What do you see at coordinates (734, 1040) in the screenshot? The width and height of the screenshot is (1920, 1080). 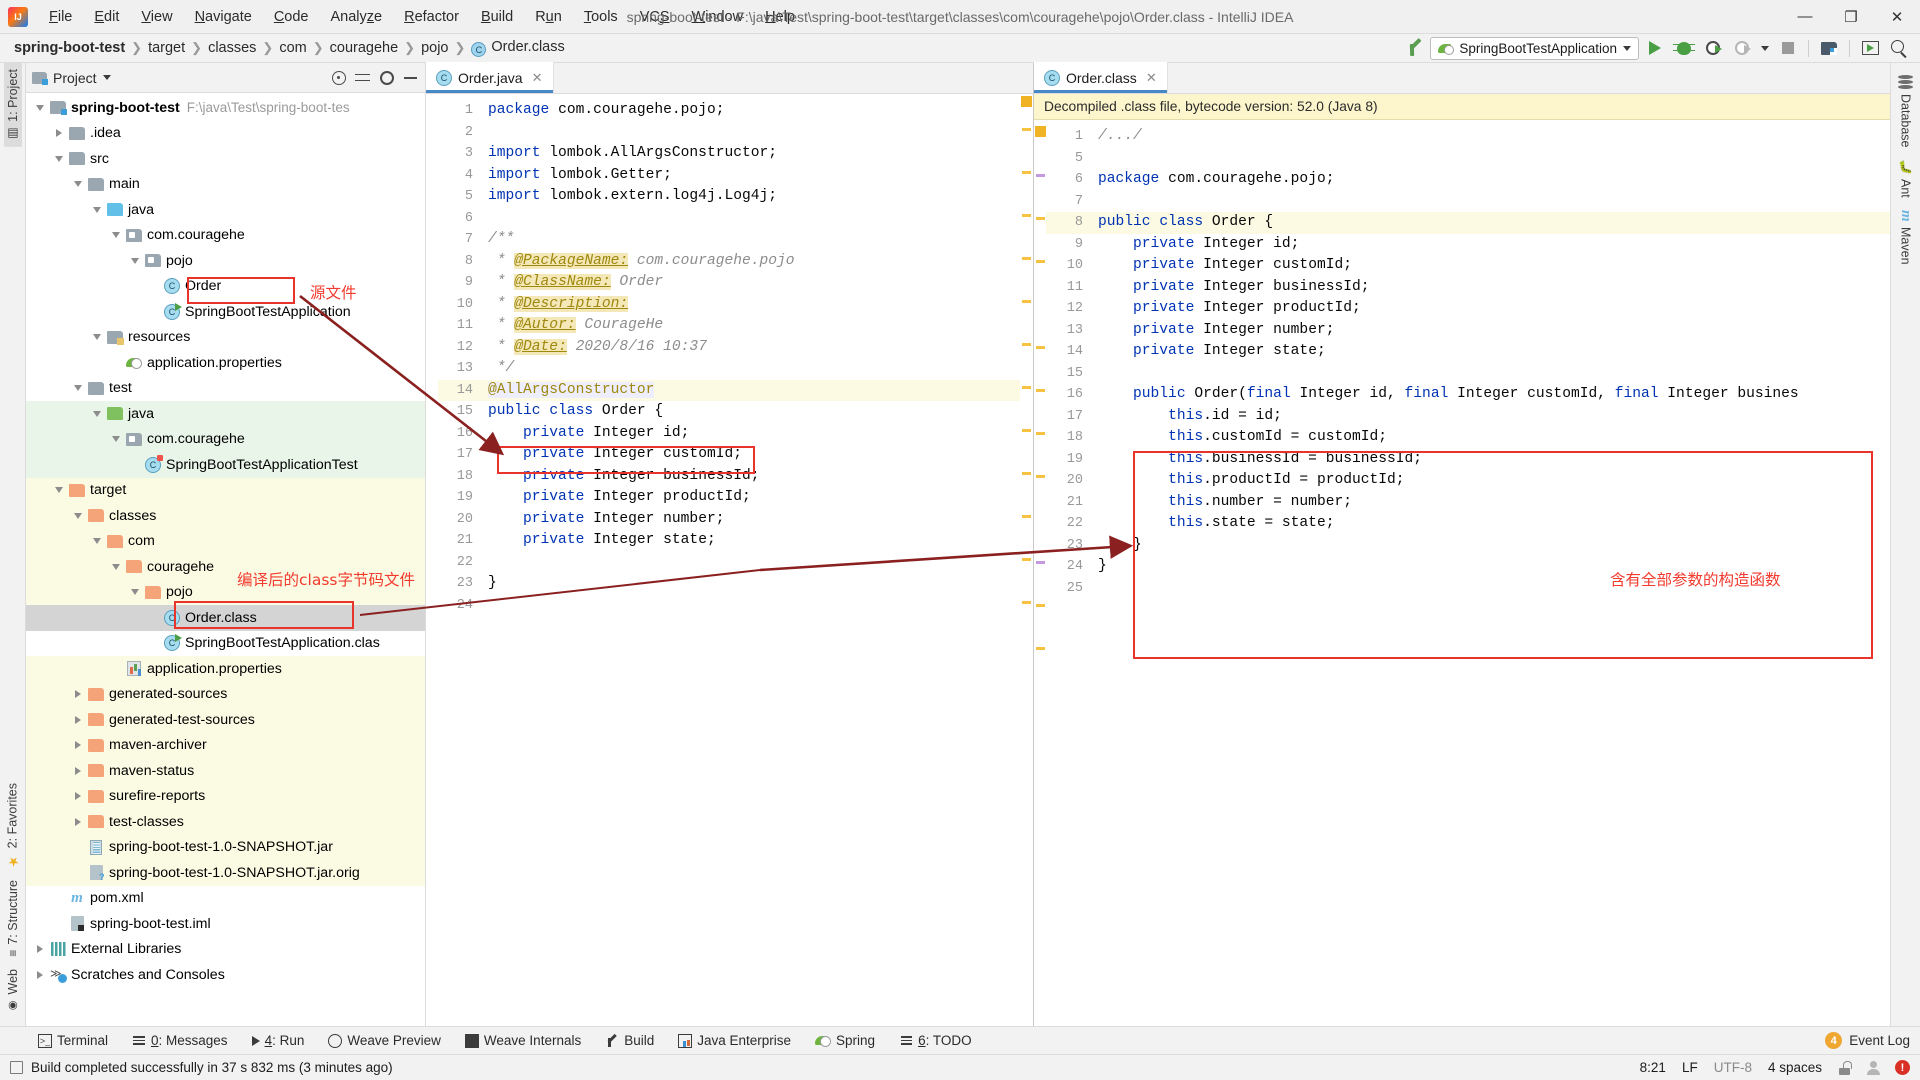 I see `tool-window-java-enterprise: Java Enterprise` at bounding box center [734, 1040].